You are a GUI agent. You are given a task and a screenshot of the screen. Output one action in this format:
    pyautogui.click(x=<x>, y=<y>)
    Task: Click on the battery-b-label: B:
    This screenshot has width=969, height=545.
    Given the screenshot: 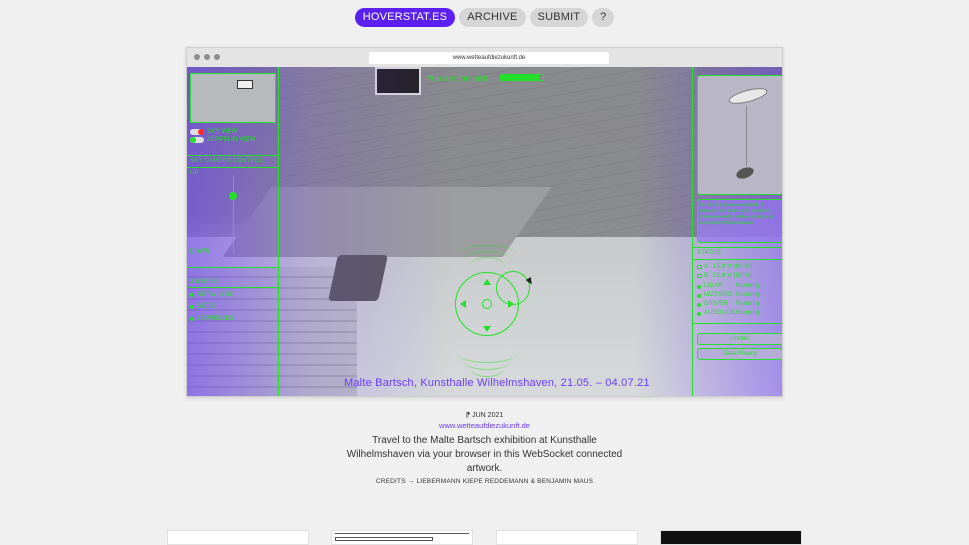 What is the action you would take?
    pyautogui.click(x=707, y=276)
    